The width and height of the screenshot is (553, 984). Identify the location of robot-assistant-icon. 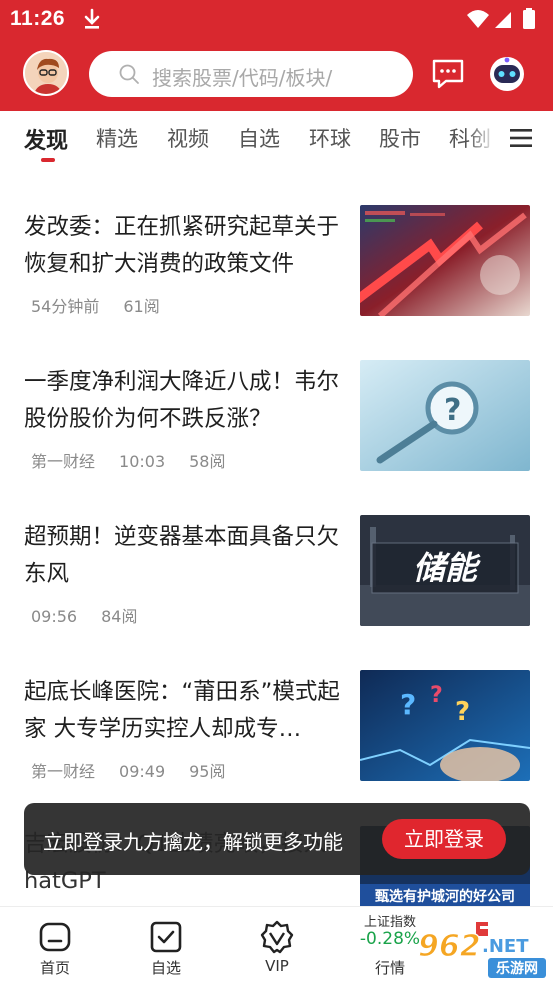
(507, 74).